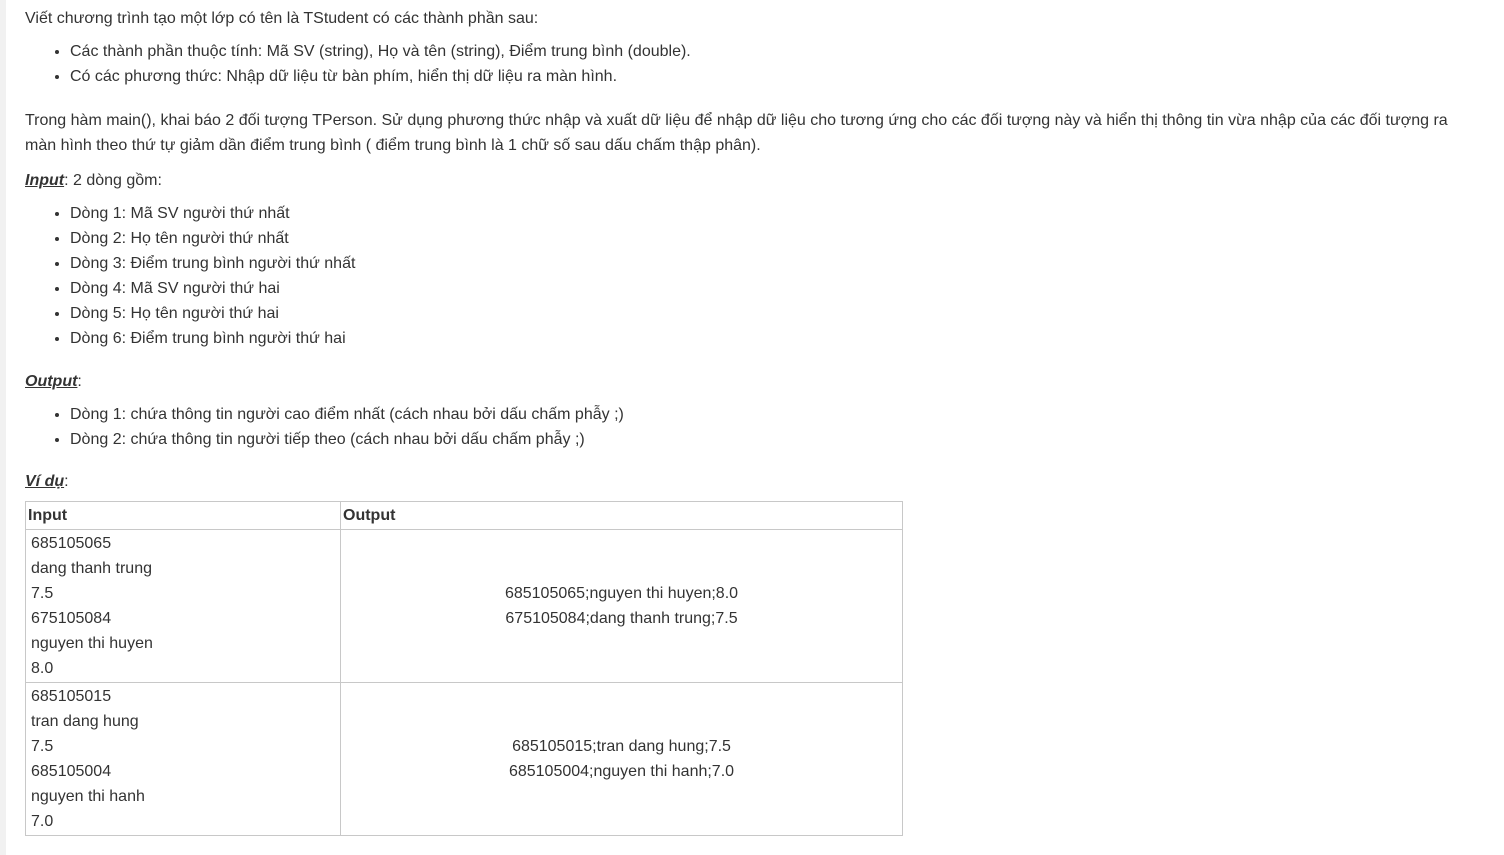  What do you see at coordinates (71, 543) in the screenshot?
I see `cell-line: 685105065` at bounding box center [71, 543].